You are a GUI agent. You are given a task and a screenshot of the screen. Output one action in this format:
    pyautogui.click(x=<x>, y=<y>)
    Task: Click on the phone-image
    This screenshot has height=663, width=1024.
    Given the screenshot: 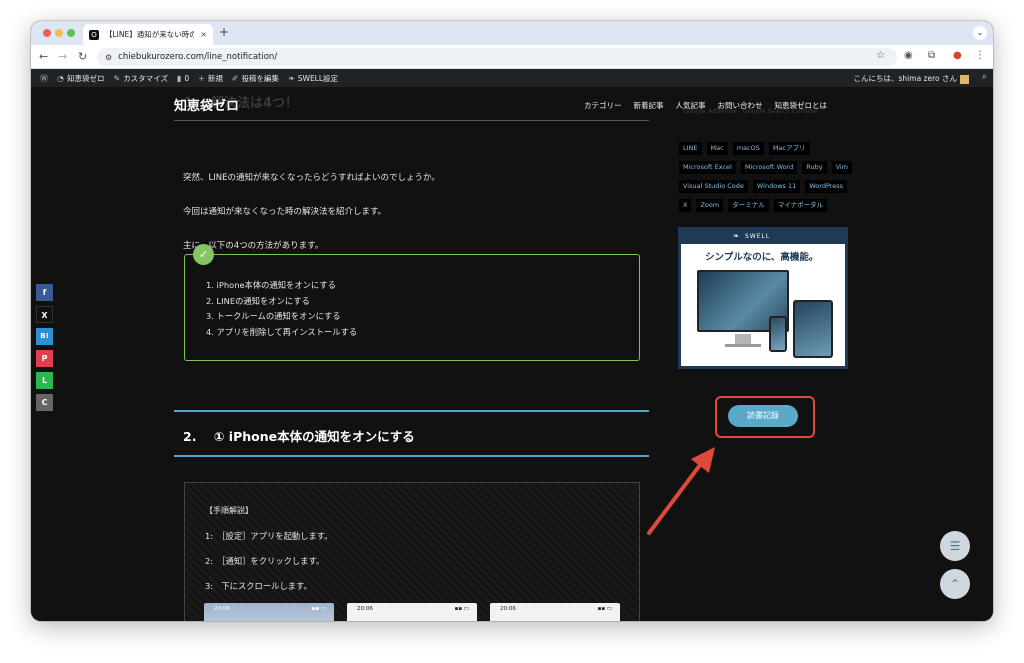 What is the action you would take?
    pyautogui.click(x=778, y=334)
    